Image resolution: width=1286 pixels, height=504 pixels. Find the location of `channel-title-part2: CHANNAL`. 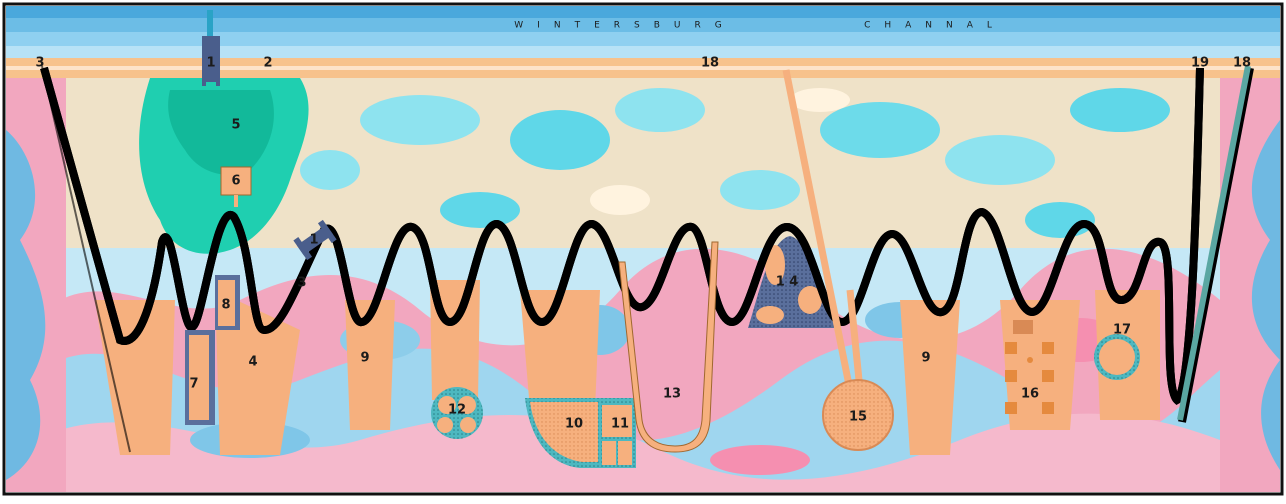

channel-title-part2: CHANNAL is located at coordinates (935, 26).